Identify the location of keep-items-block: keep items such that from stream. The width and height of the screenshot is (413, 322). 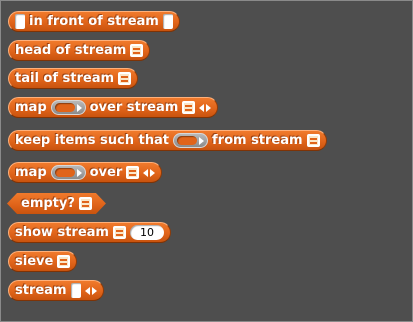
(167, 140).